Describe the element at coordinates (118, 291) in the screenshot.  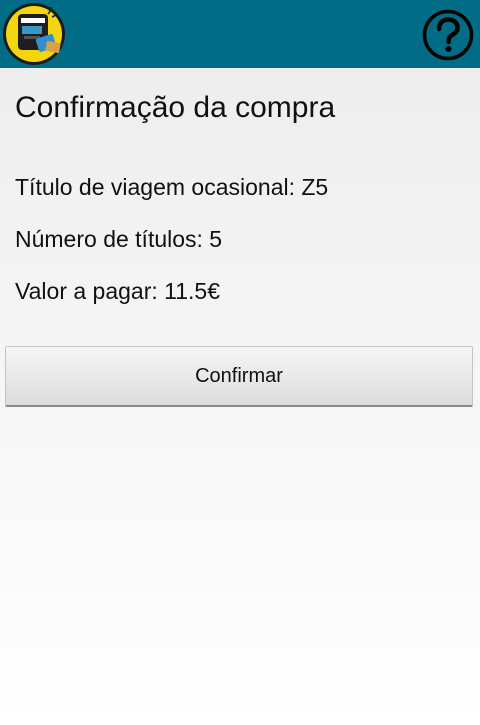
I see `amount-to-pay-text: Valor a pagar: 11.5€` at that location.